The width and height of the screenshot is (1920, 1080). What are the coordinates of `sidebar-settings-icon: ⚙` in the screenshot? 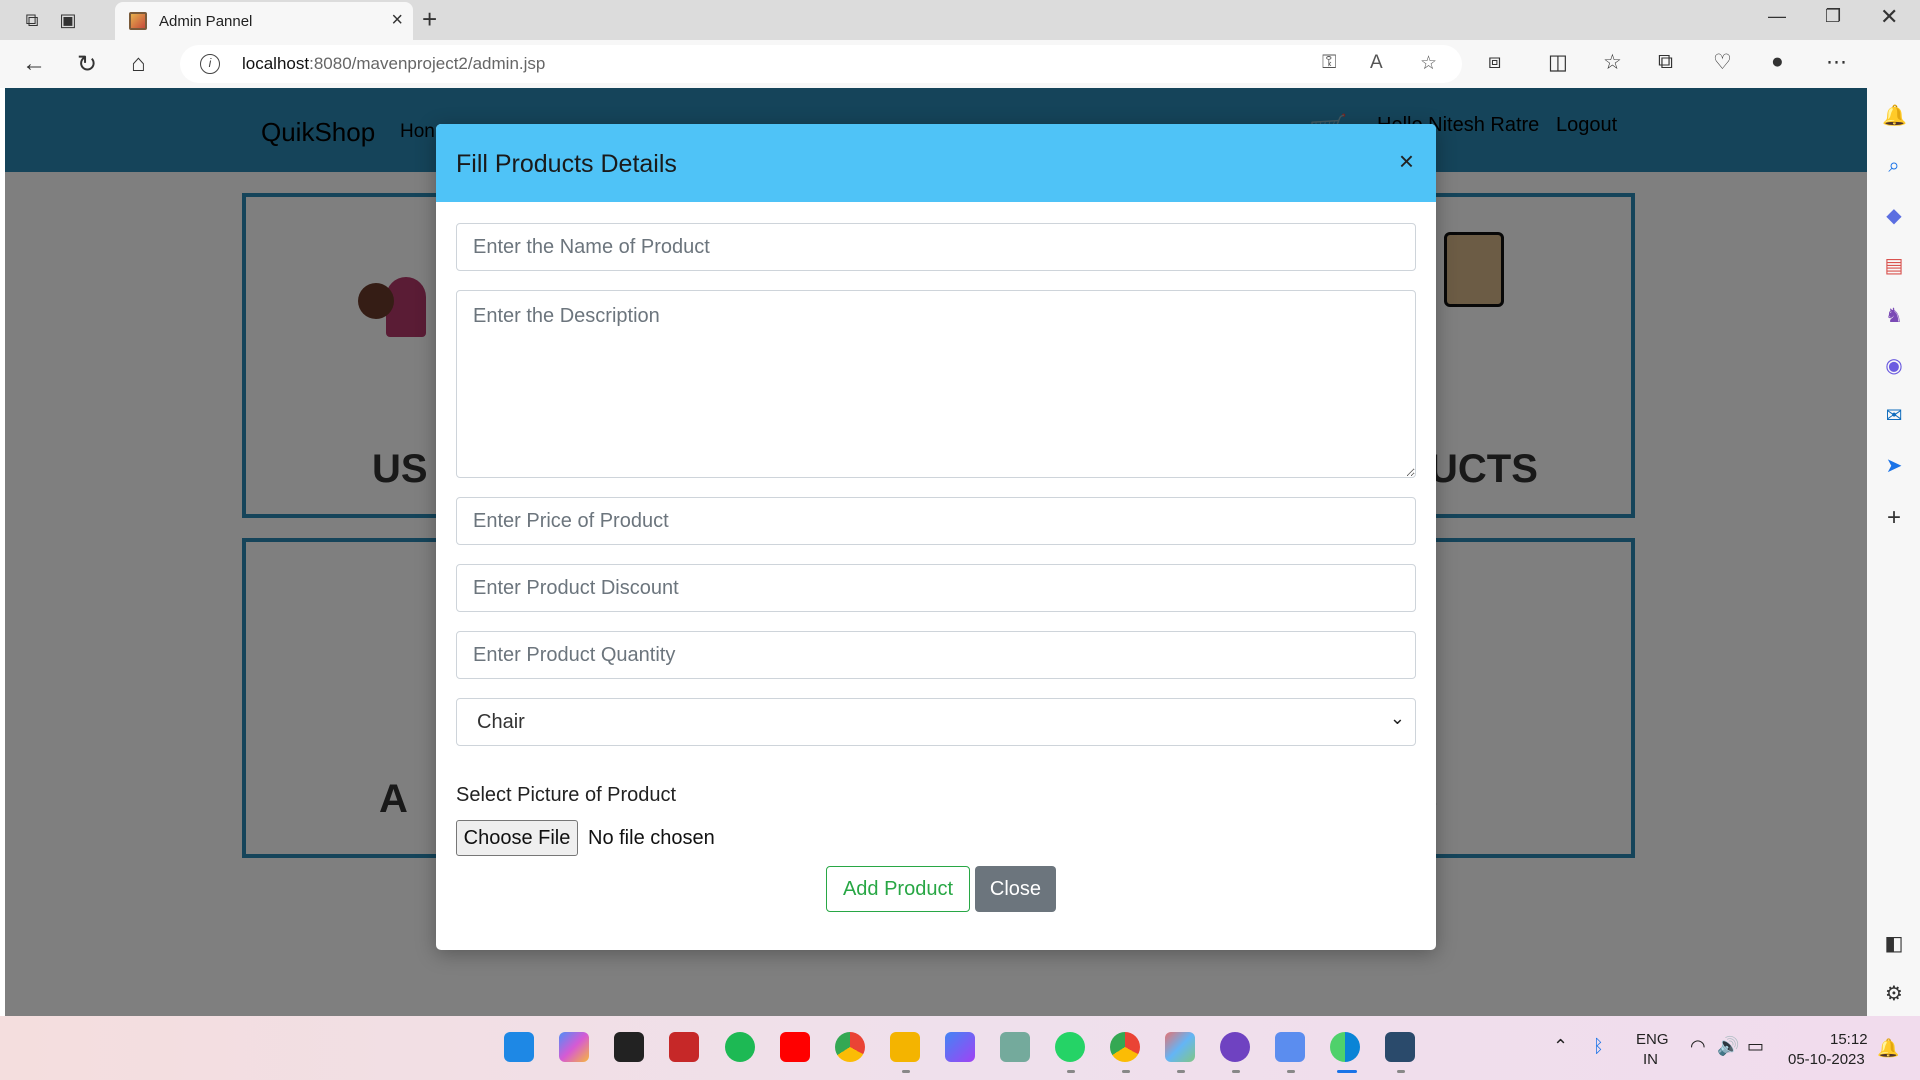 It's located at (1894, 994).